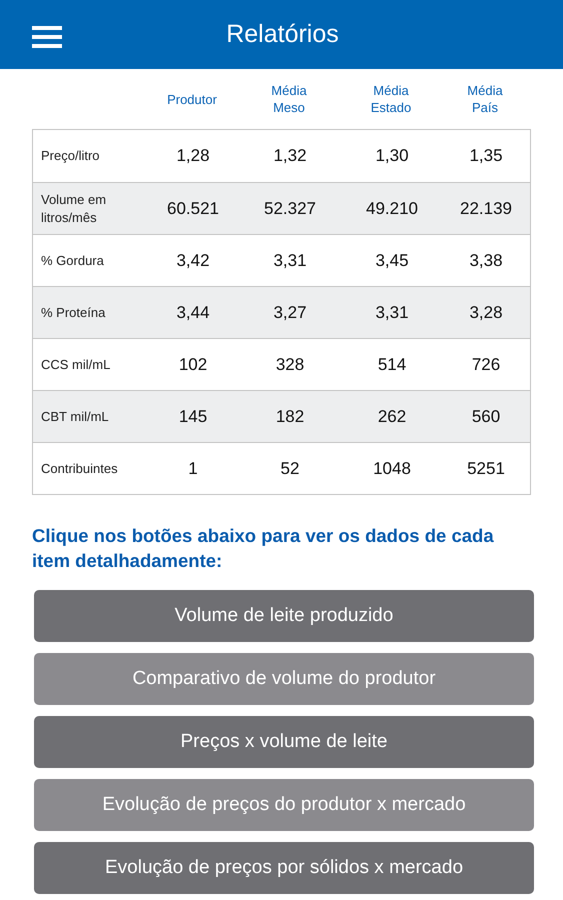 The height and width of the screenshot is (900, 563). Describe the element at coordinates (193, 209) in the screenshot. I see `table-cell-text: 60.521` at that location.